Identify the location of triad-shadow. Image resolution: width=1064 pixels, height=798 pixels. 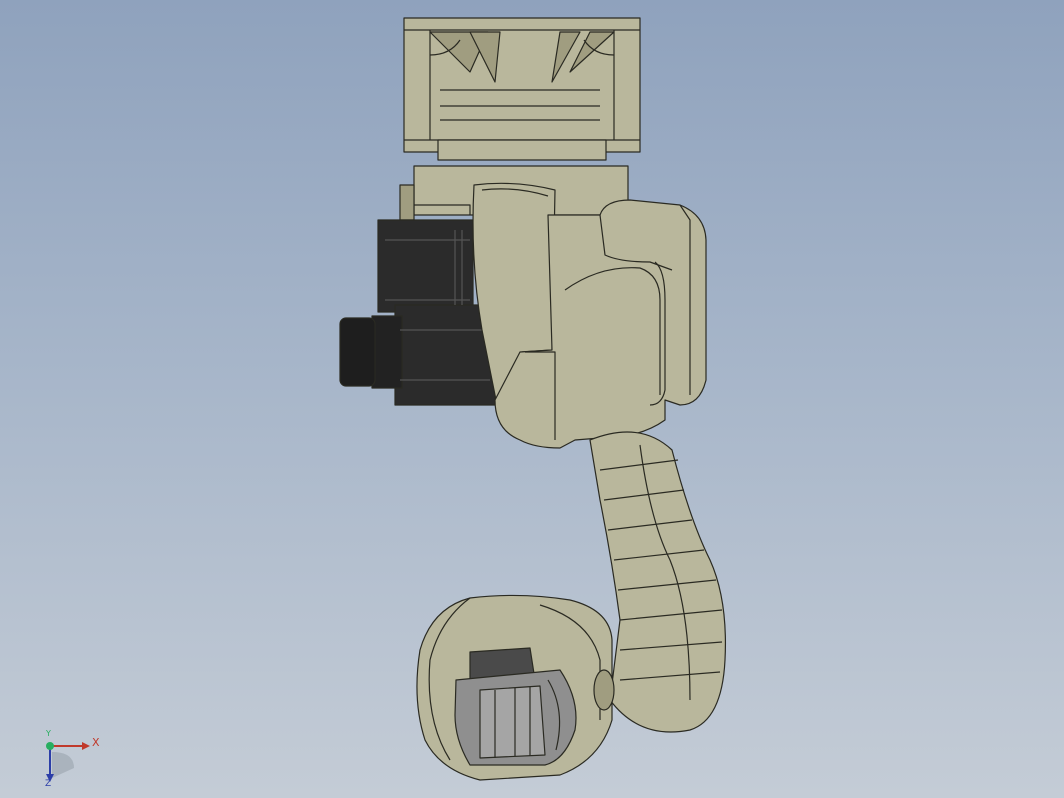
(63, 765).